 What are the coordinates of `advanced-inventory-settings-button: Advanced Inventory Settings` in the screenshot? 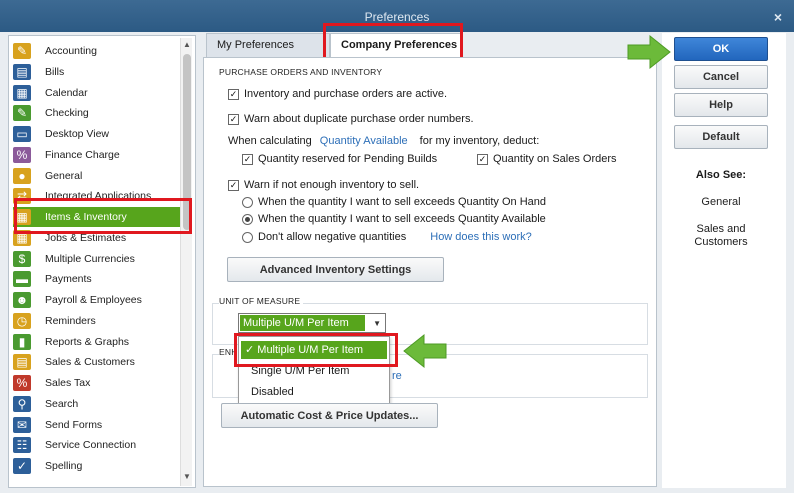 It's located at (335, 269).